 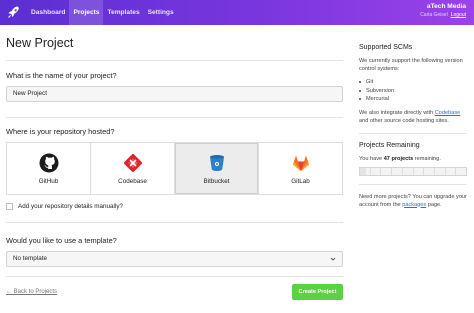 I want to click on account-menu: aTech Media Carla Geisel Logout, so click(x=443, y=11).